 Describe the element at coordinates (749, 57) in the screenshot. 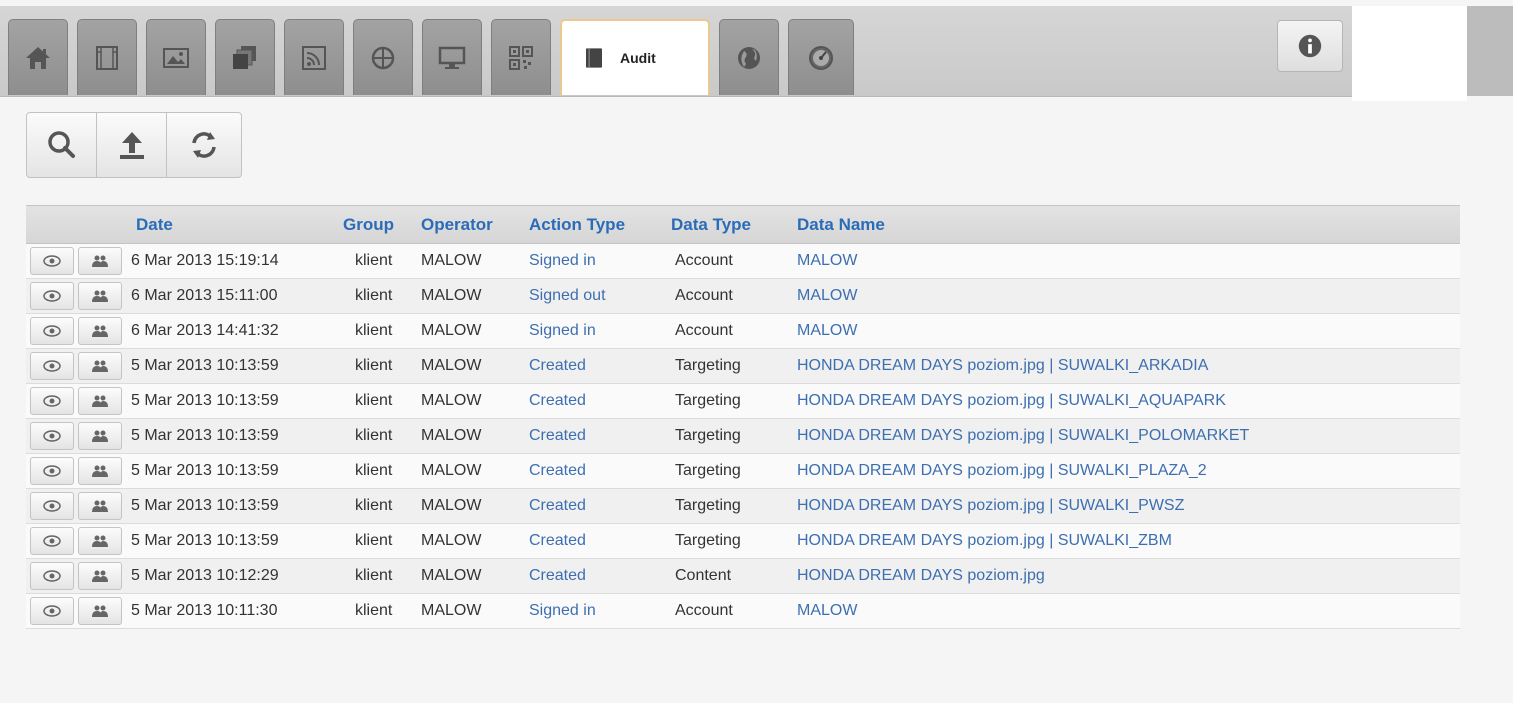

I see `tab-globe` at that location.